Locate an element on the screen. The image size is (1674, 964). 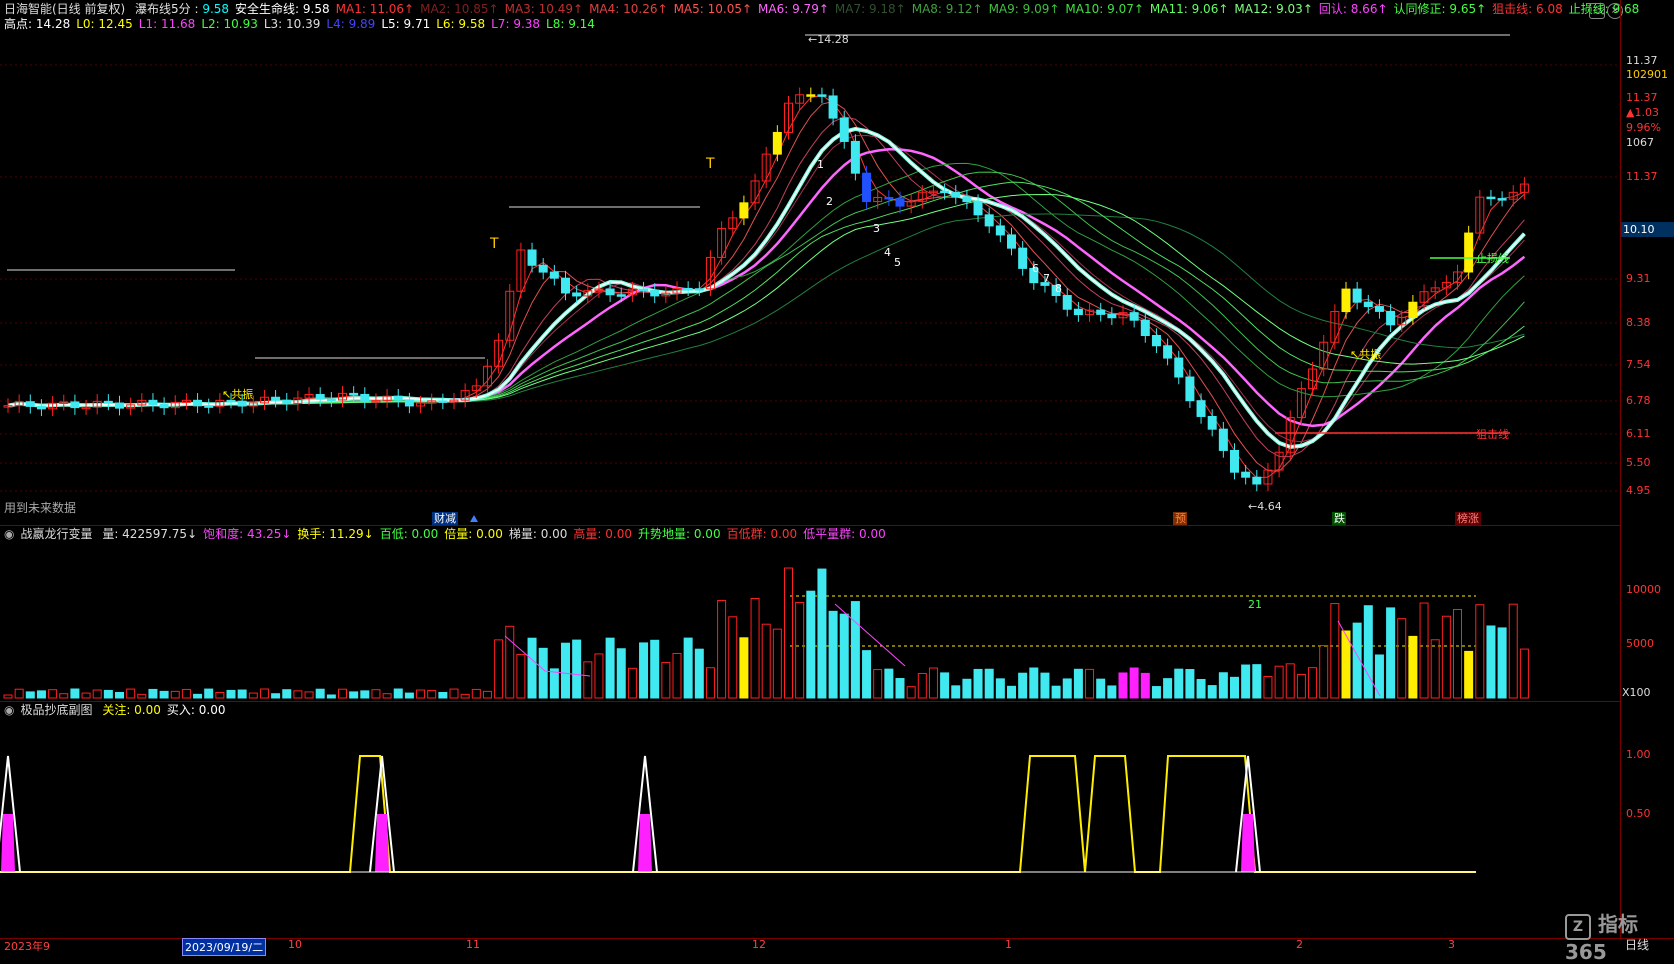
vol-unit: X100 is located at coordinates (1636, 692).